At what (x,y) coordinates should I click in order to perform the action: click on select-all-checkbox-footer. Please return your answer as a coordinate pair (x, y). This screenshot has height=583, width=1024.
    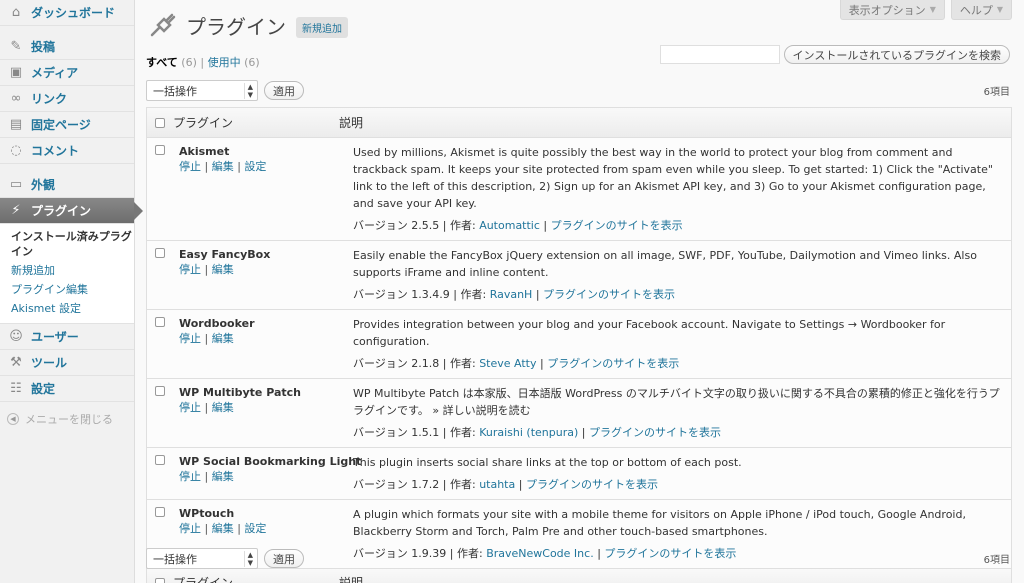
    Looking at the image, I should click on (160, 580).